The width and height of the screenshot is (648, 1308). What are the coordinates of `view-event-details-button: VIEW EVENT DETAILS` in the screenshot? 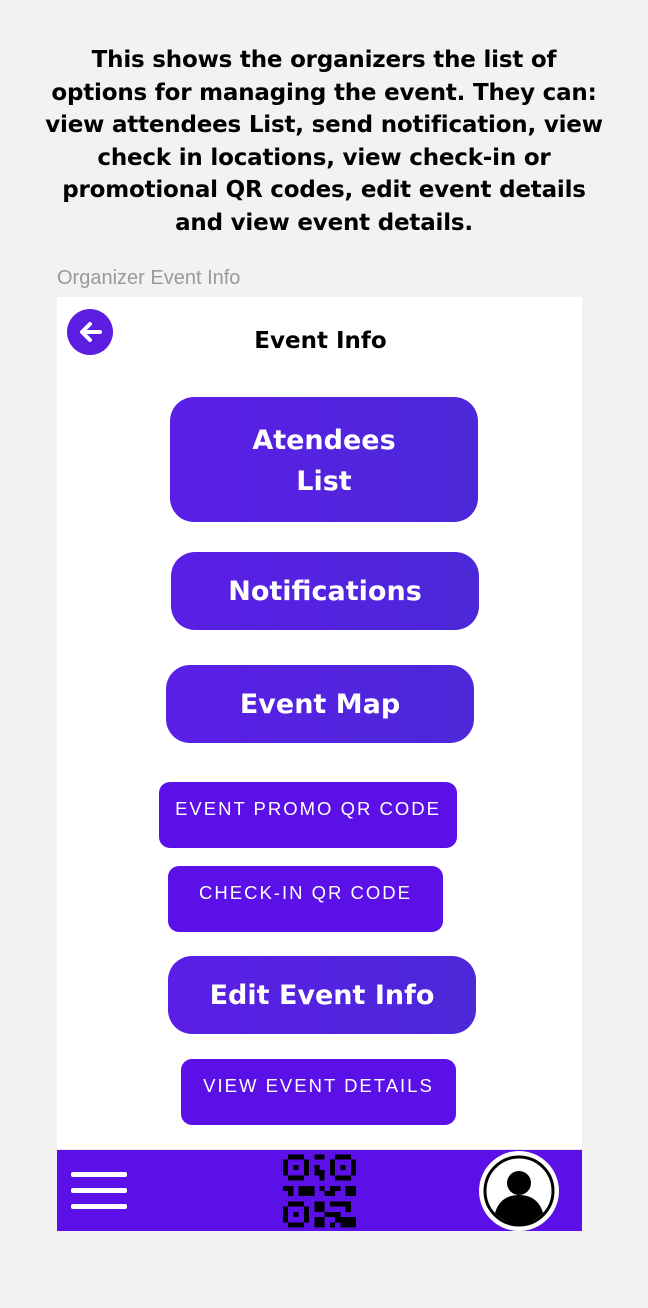 It's located at (318, 1092).